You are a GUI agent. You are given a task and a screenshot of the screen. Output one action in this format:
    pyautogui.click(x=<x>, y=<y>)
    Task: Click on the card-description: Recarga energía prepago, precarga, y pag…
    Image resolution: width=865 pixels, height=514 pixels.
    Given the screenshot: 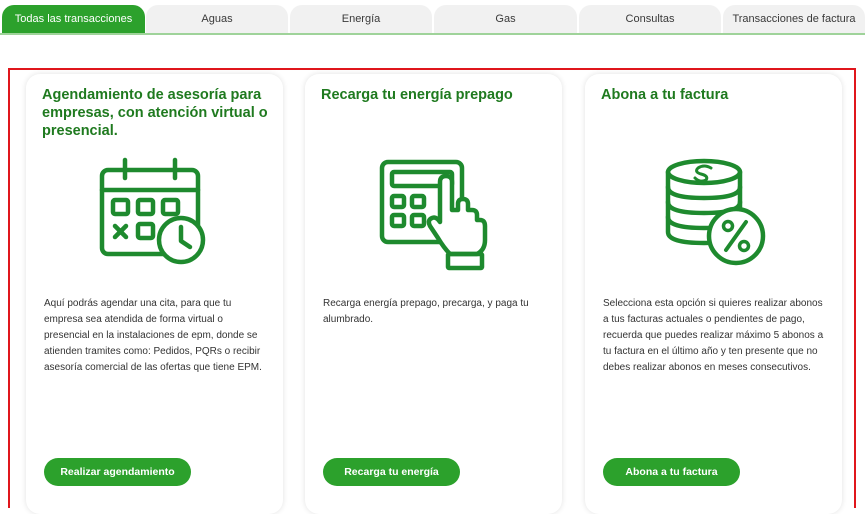 What is the action you would take?
    pyautogui.click(x=426, y=311)
    